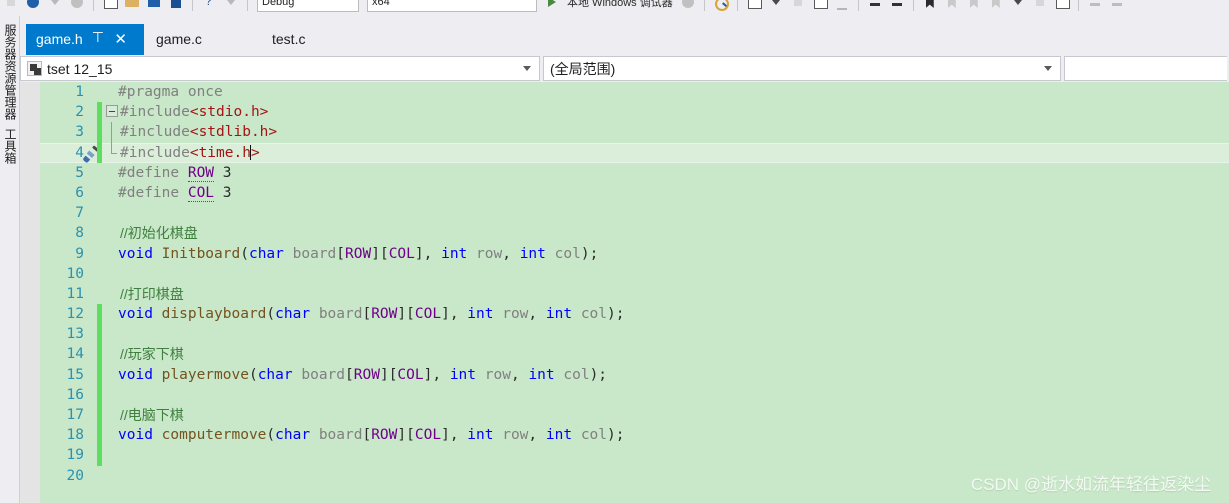 The image size is (1229, 503). What do you see at coordinates (112, 111) in the screenshot?
I see `fold-collapse-box` at bounding box center [112, 111].